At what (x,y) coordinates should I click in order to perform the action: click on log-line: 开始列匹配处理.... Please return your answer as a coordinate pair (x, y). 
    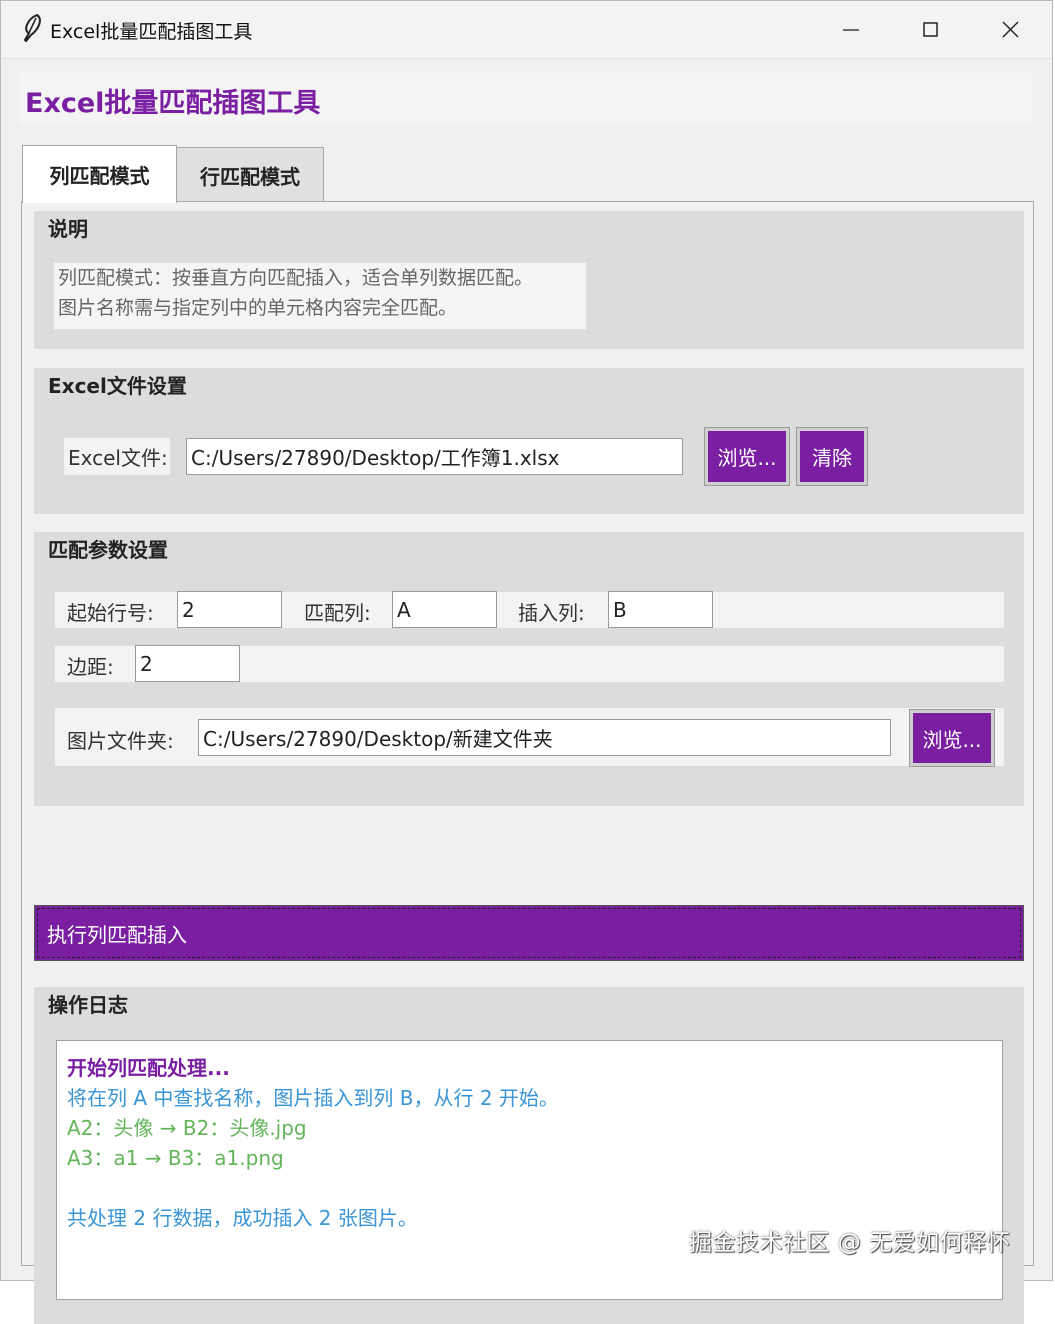
    Looking at the image, I should click on (148, 1068).